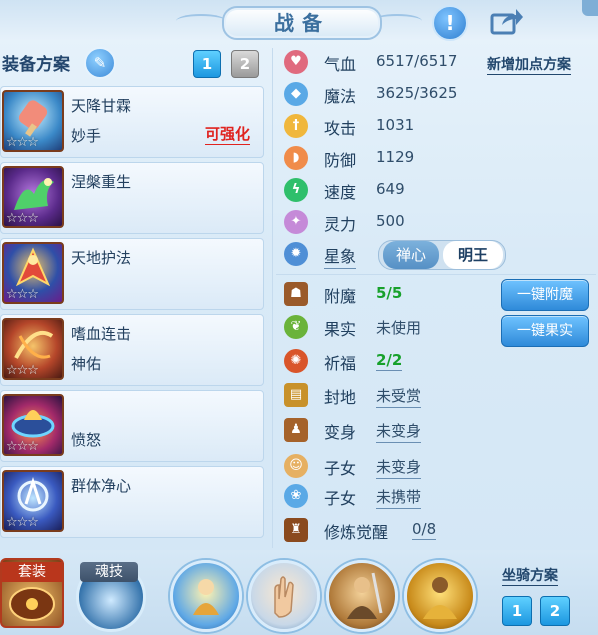 This screenshot has width=598, height=635. What do you see at coordinates (296, 395) in the screenshot?
I see `fief-icon: ▤` at bounding box center [296, 395].